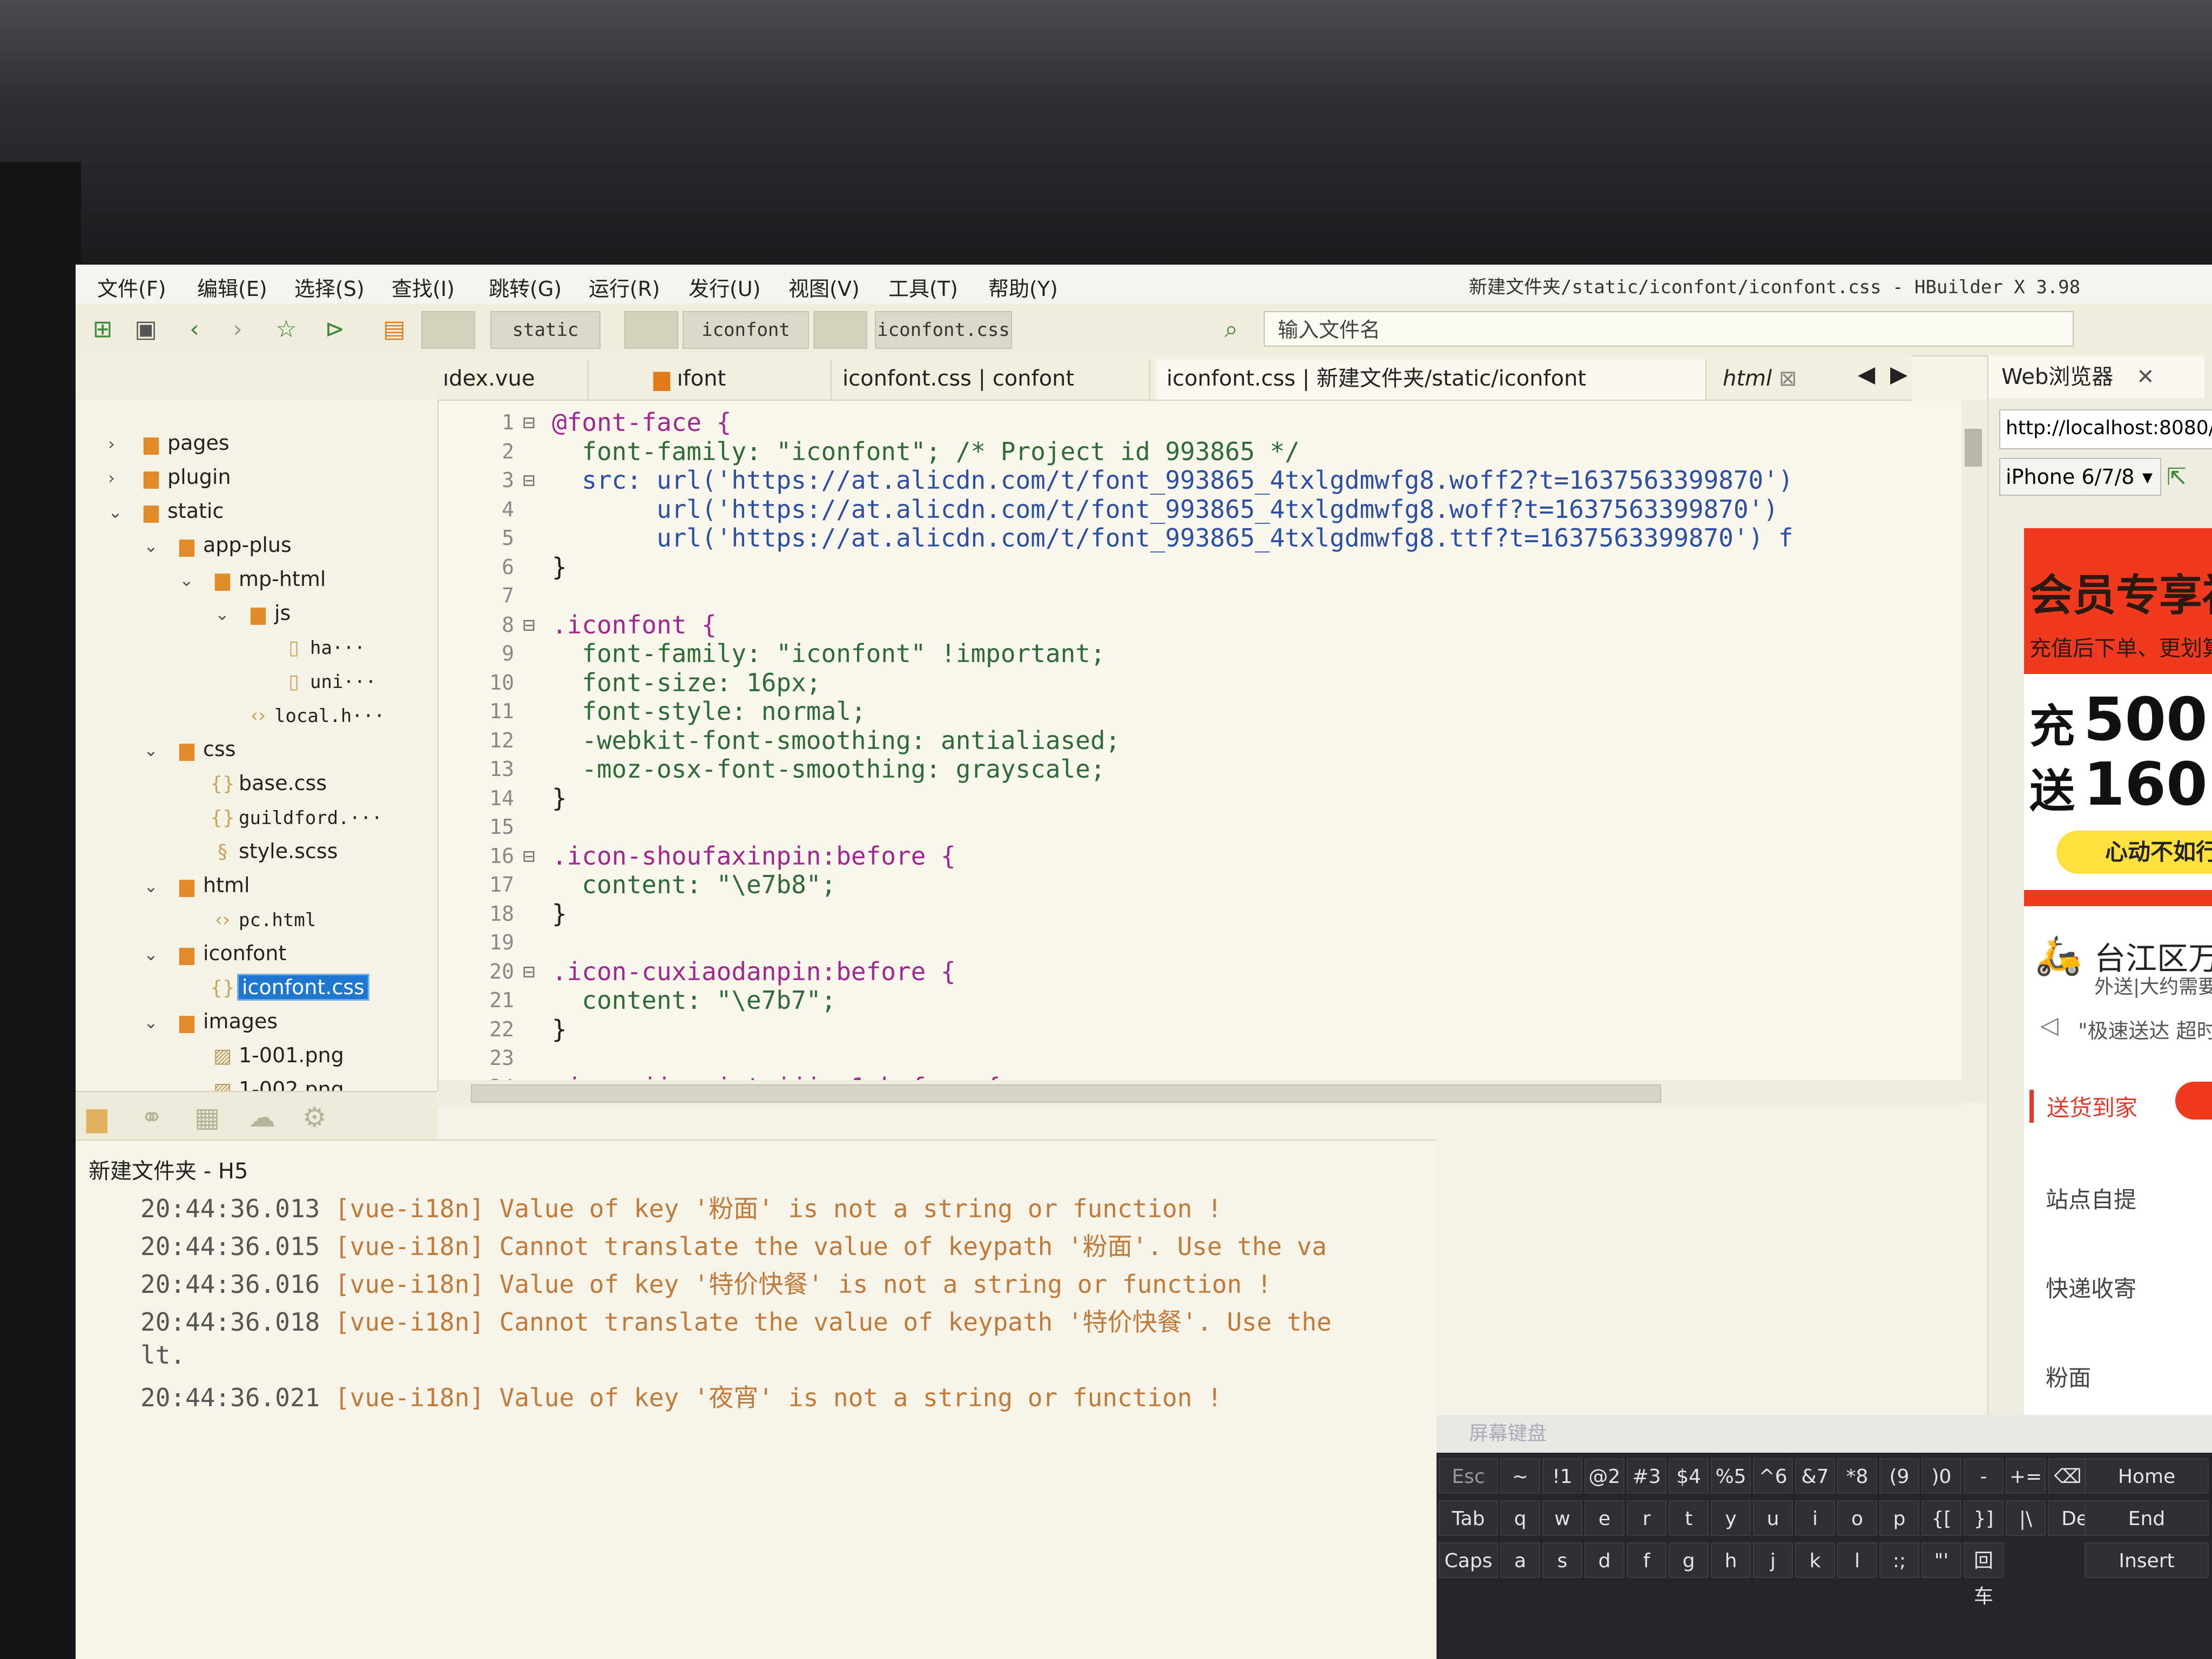 This screenshot has width=2212, height=1659. I want to click on keyboard-key: o, so click(1857, 1518).